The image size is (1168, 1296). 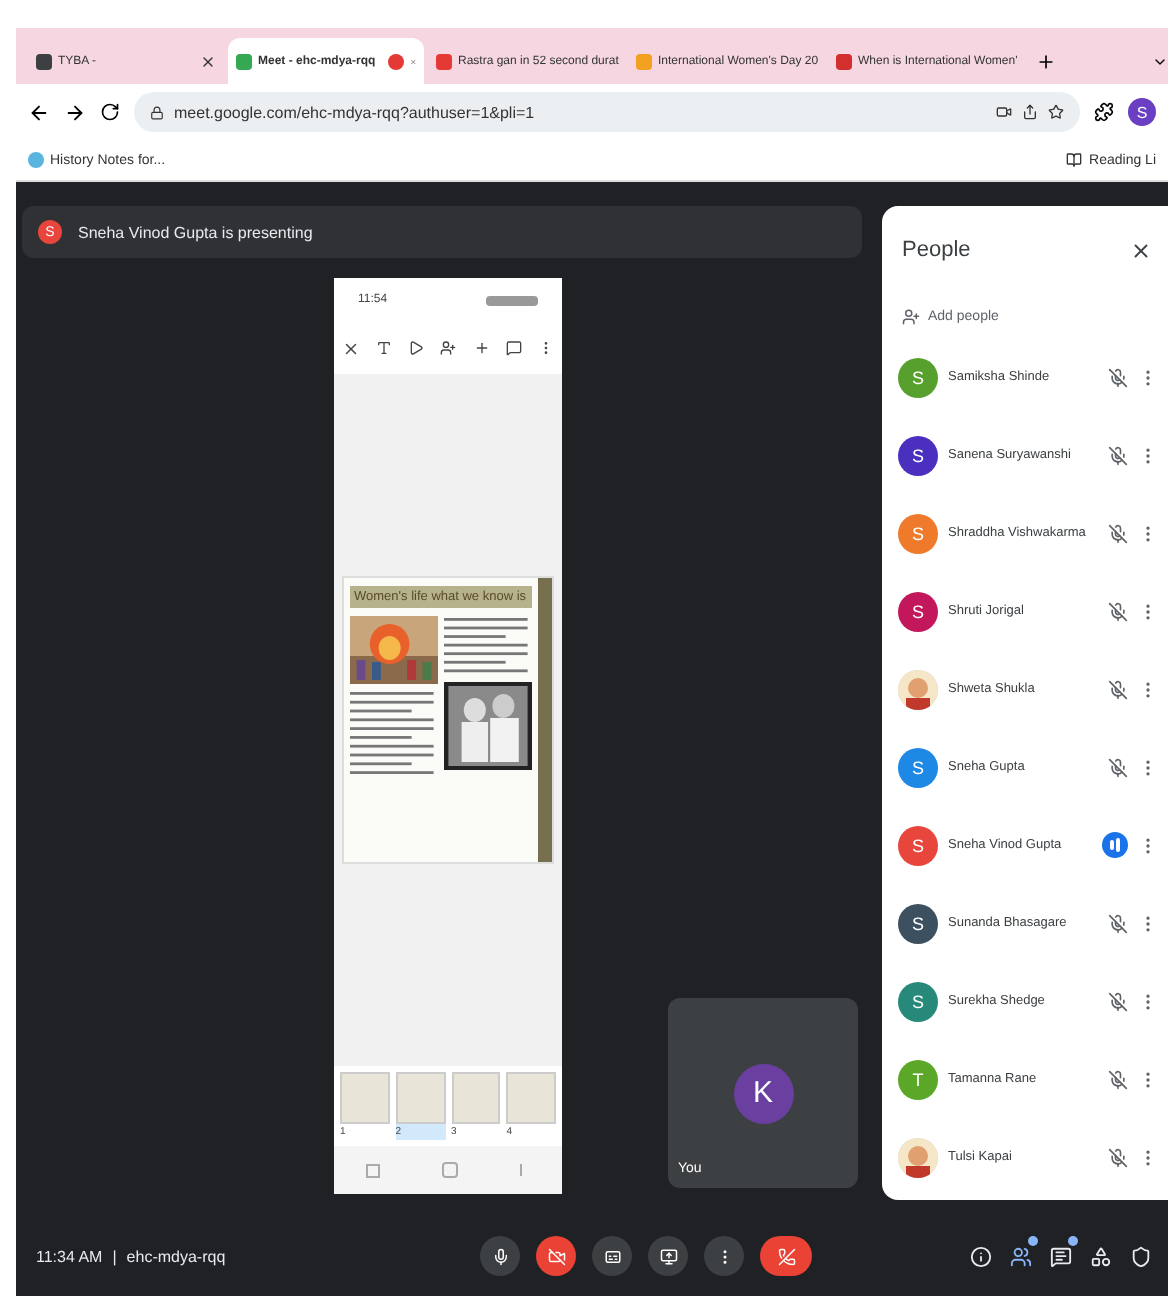 I want to click on captions-icon, so click(x=612, y=1256).